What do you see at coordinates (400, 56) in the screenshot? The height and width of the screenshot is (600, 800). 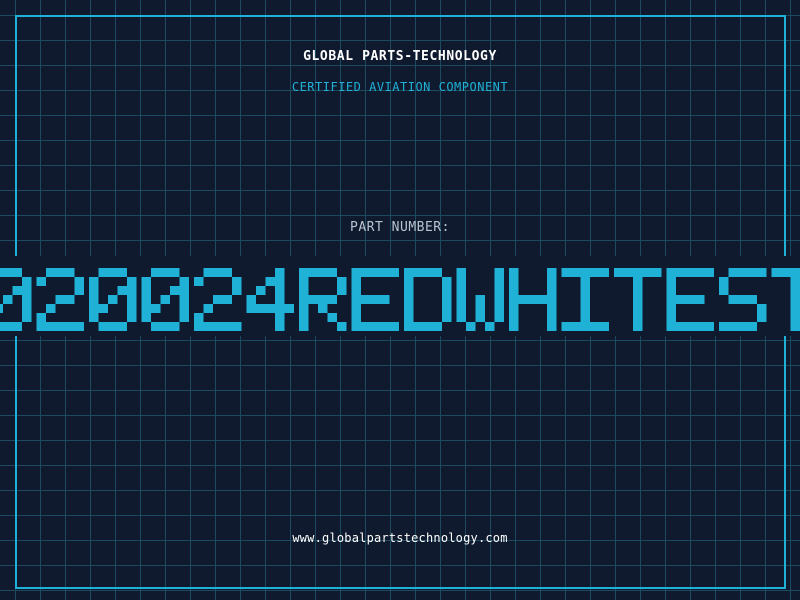 I see `company-name: GLOBAL PARTS-TECHNOLOGY` at bounding box center [400, 56].